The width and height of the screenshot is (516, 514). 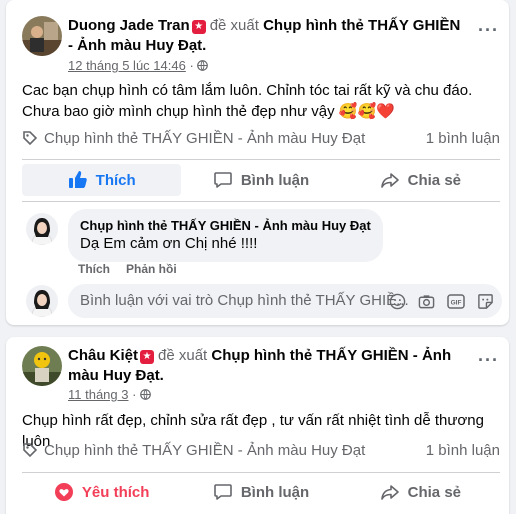 I want to click on heart-icon, so click(x=63, y=492).